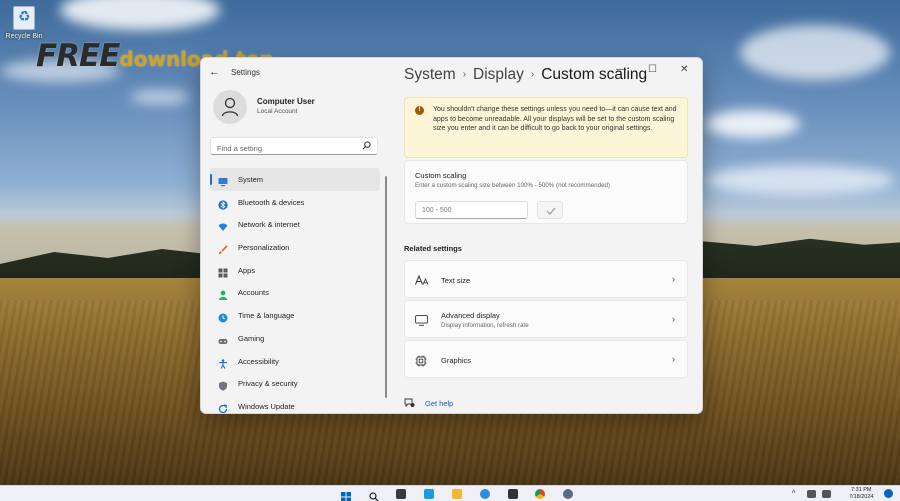  Describe the element at coordinates (223, 203) in the screenshot. I see `bluetooth-icon` at that location.